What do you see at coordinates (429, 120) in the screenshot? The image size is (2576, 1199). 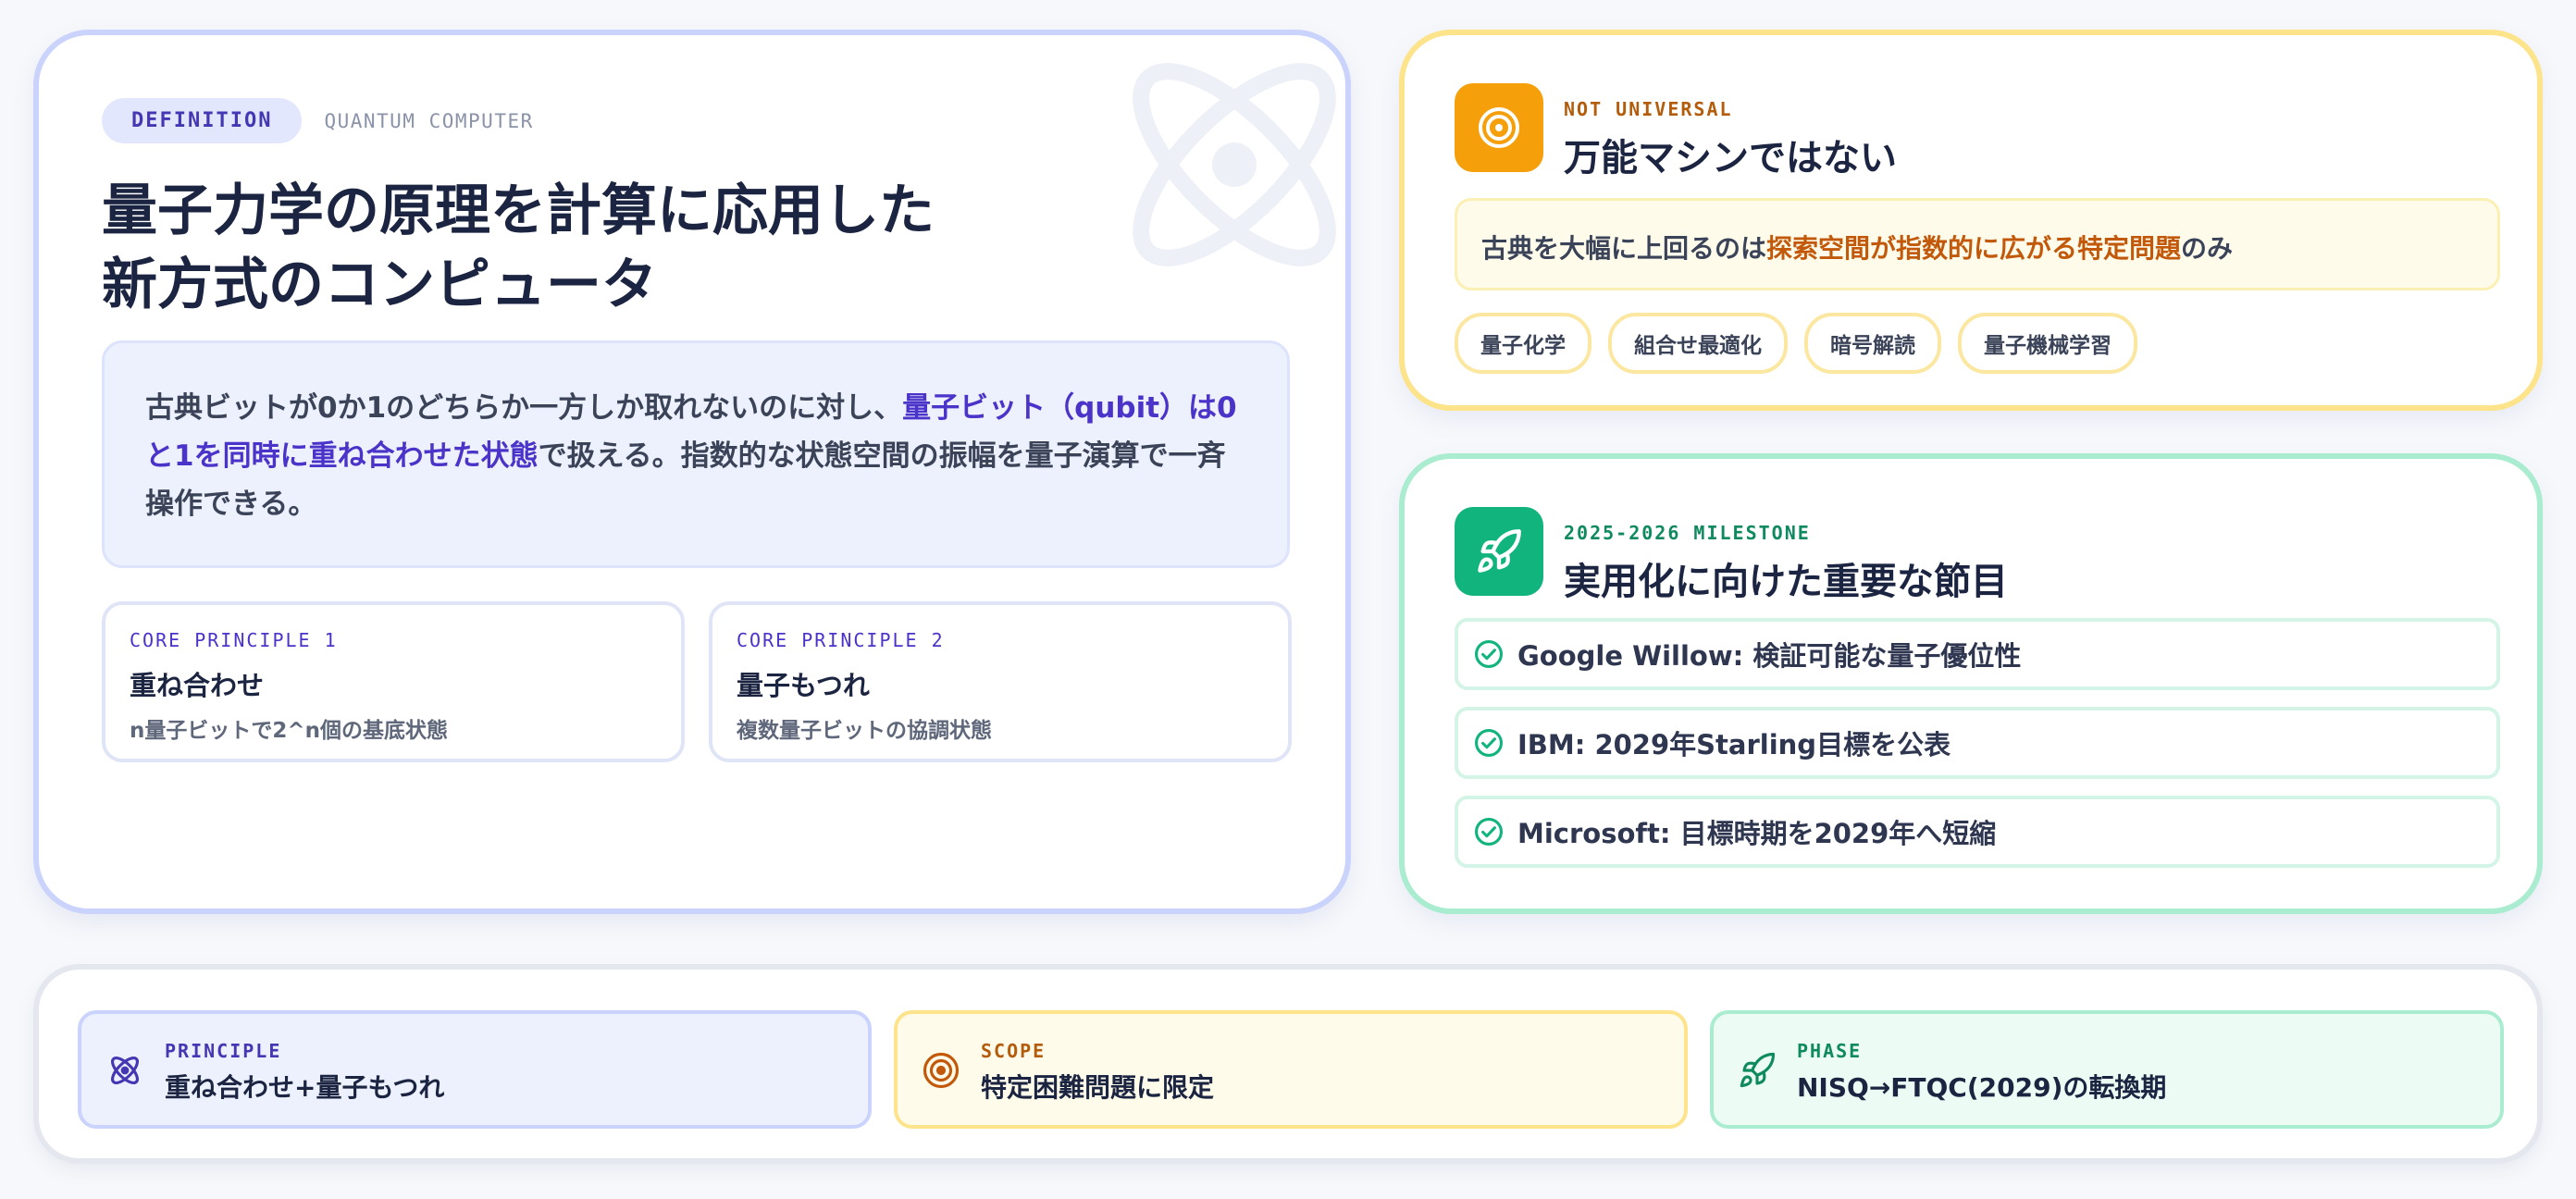 I see `definition-subtitle: QUANTUM COMPUTER` at bounding box center [429, 120].